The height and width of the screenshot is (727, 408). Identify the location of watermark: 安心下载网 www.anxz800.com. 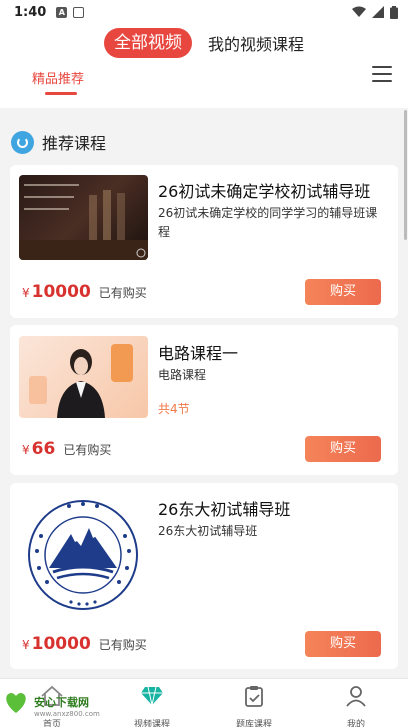
(55, 704).